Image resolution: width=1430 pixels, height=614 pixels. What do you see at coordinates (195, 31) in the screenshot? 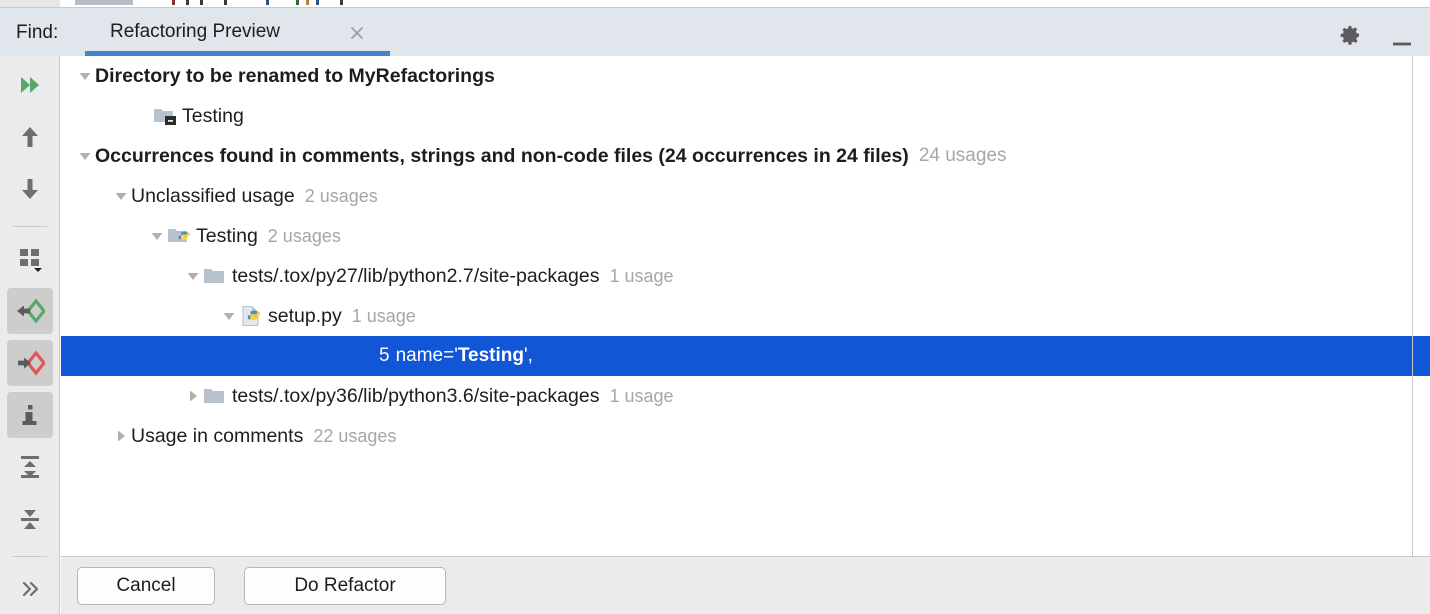
I see `tab-label: Refactoring Preview` at bounding box center [195, 31].